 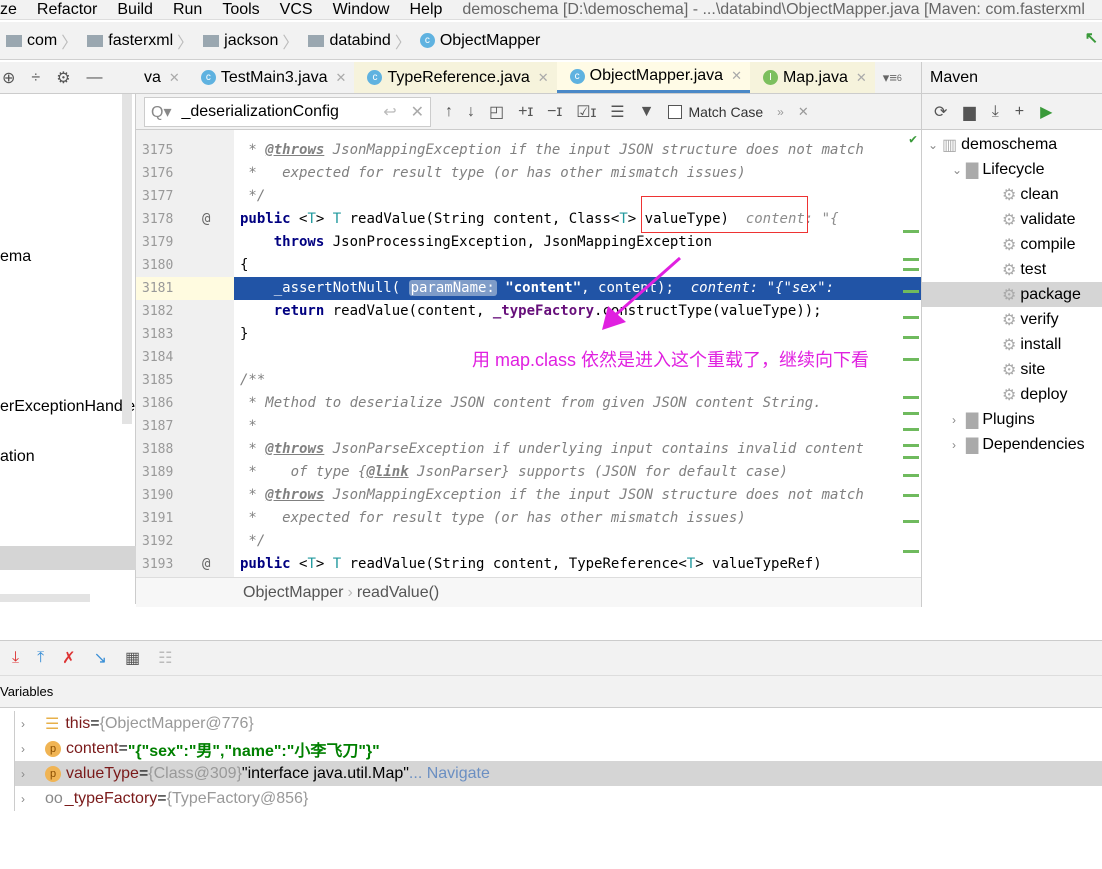 I want to click on menu-run: Run, so click(x=187, y=10).